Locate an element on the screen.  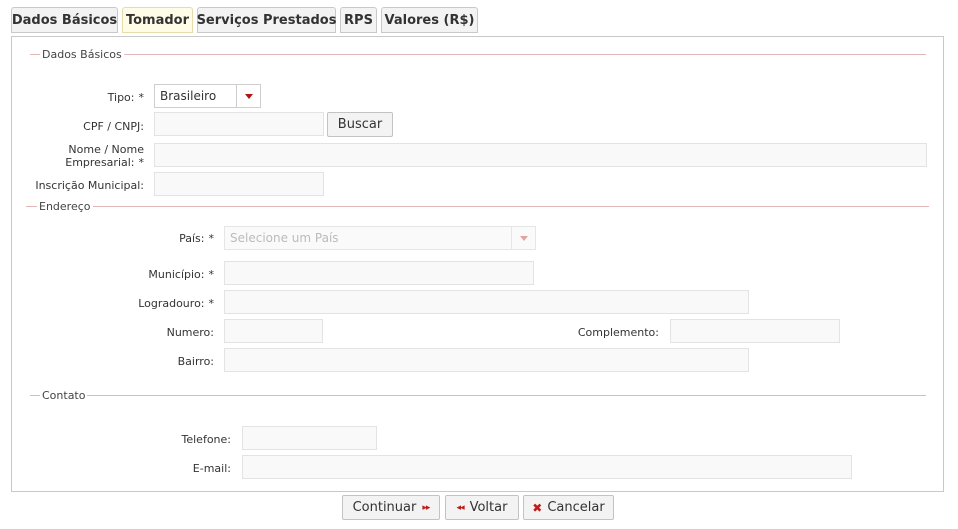
numero-input is located at coordinates (273, 331).